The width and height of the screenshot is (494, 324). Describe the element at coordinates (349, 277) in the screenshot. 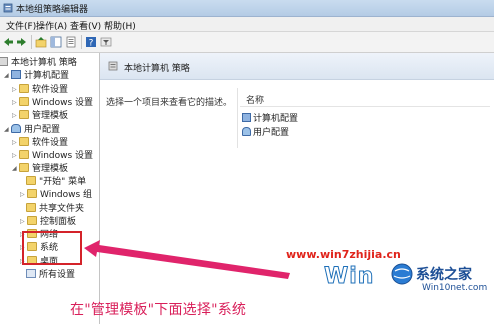

I see `watermark-win: Win` at that location.